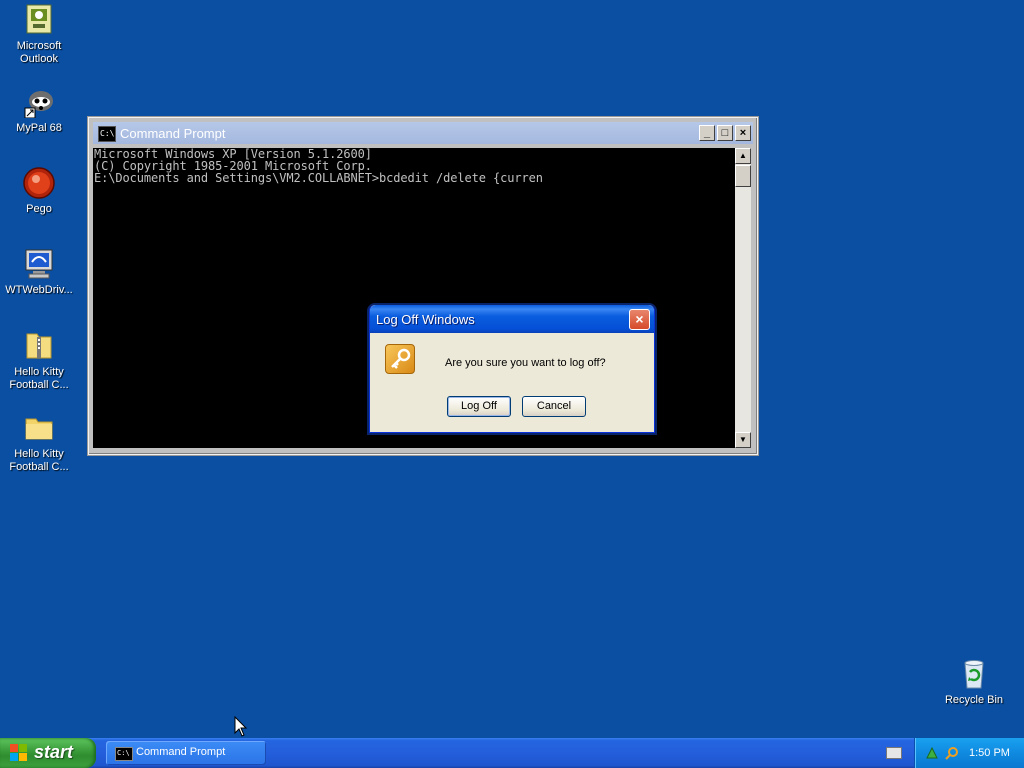 The height and width of the screenshot is (768, 1024). What do you see at coordinates (554, 406) in the screenshot?
I see `cancel-button: Cancel` at bounding box center [554, 406].